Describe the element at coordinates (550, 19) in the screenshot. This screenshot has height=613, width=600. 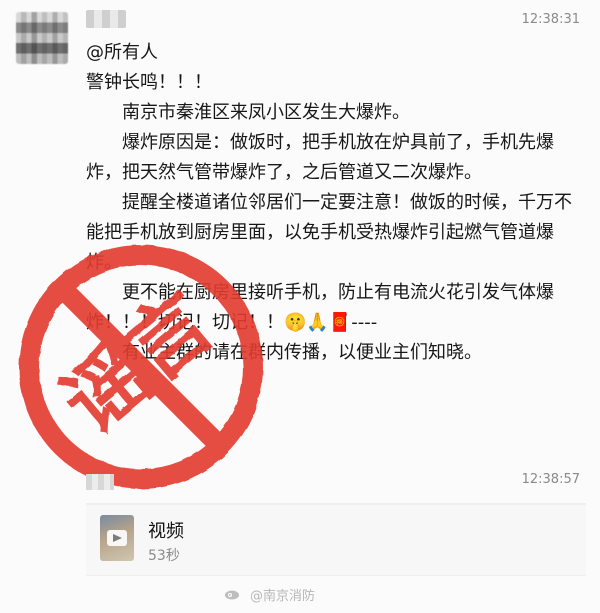
I see `message-time: 12:38:31` at that location.